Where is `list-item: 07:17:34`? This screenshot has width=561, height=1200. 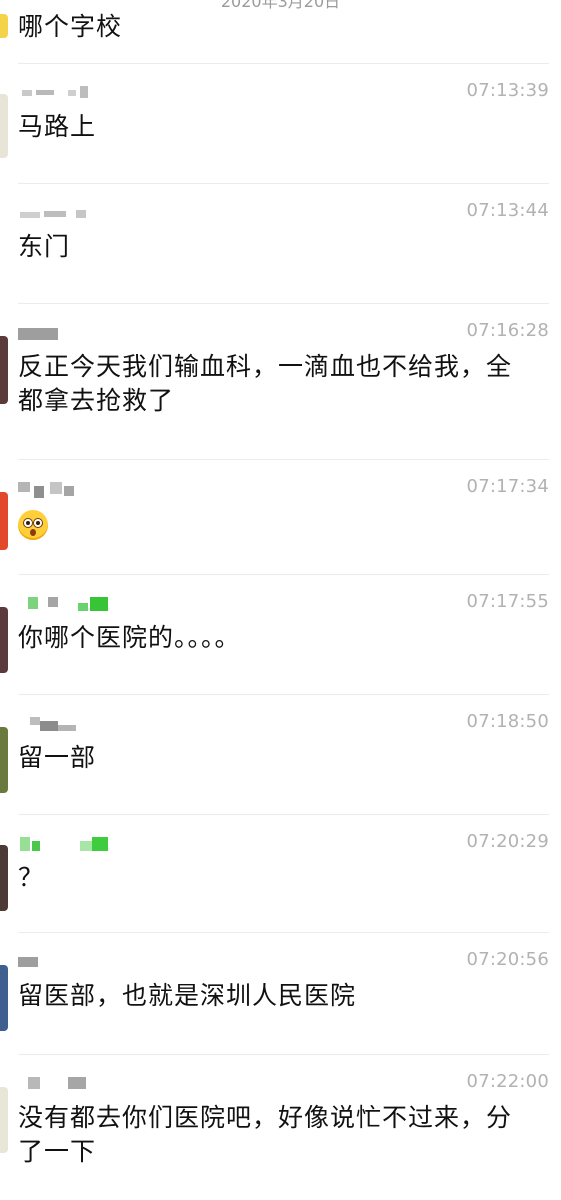
list-item: 07:17:34 is located at coordinates (280, 517).